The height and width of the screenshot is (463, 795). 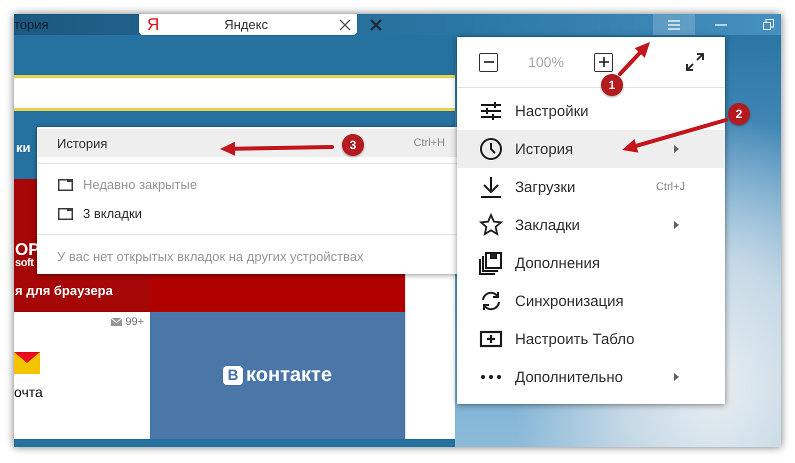 What do you see at coordinates (546, 62) in the screenshot?
I see `zoom-level: 100%` at bounding box center [546, 62].